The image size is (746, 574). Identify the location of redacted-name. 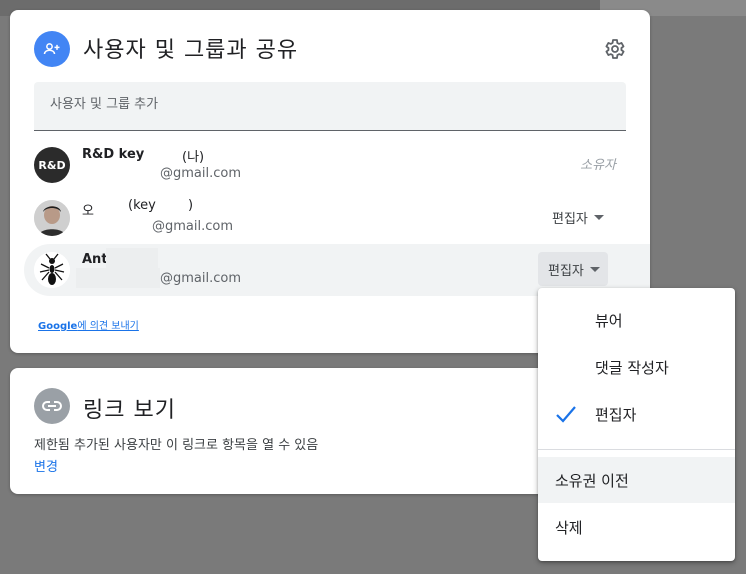
(132, 258).